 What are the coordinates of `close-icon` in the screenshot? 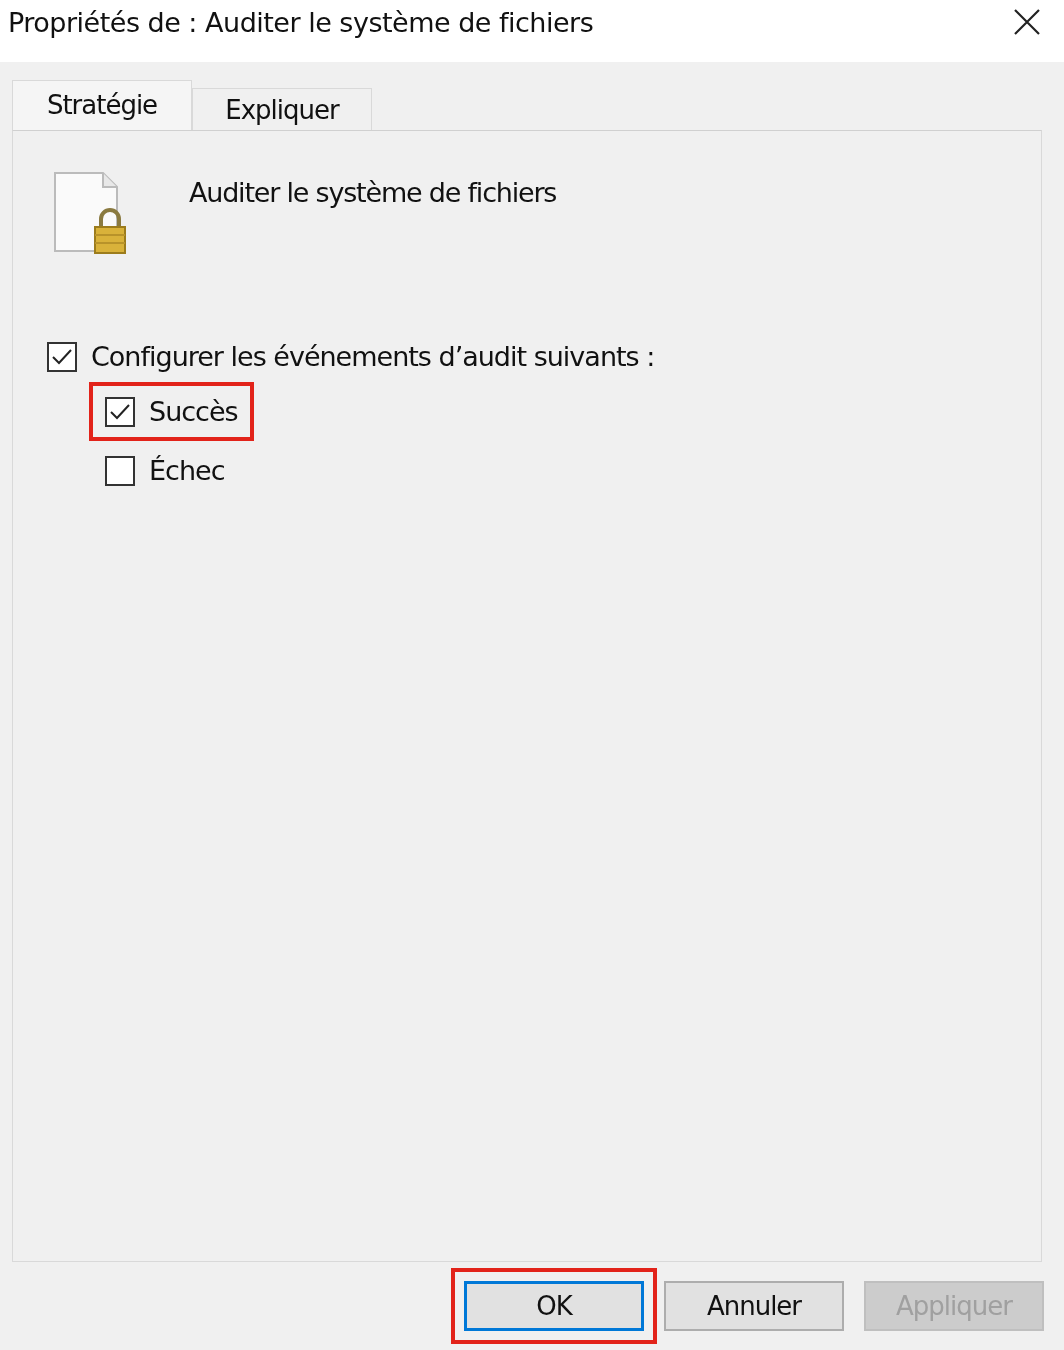 It's located at (1027, 22).